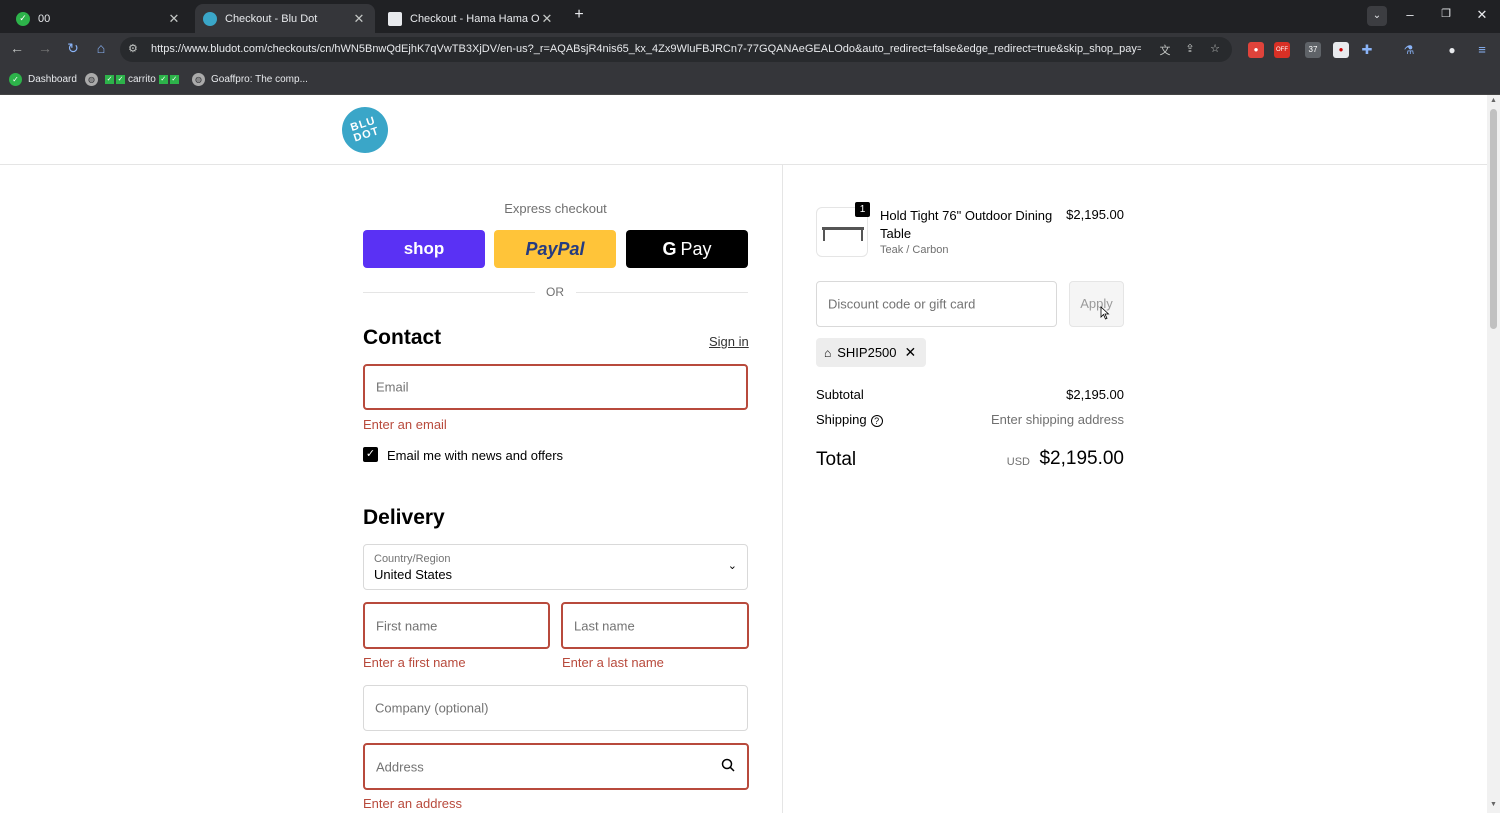 The height and width of the screenshot is (813, 1500). I want to click on bookmark-label: carrito, so click(142, 79).